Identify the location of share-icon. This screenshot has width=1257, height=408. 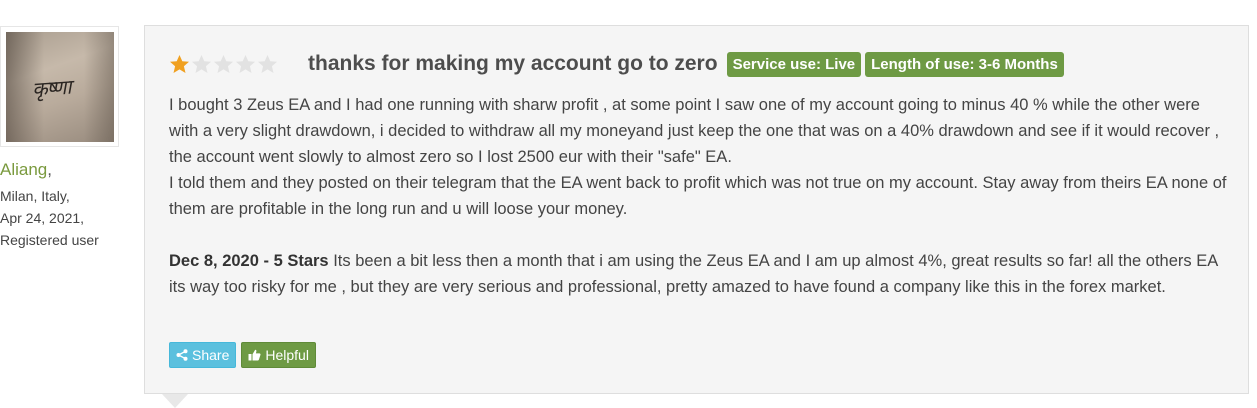
(182, 355).